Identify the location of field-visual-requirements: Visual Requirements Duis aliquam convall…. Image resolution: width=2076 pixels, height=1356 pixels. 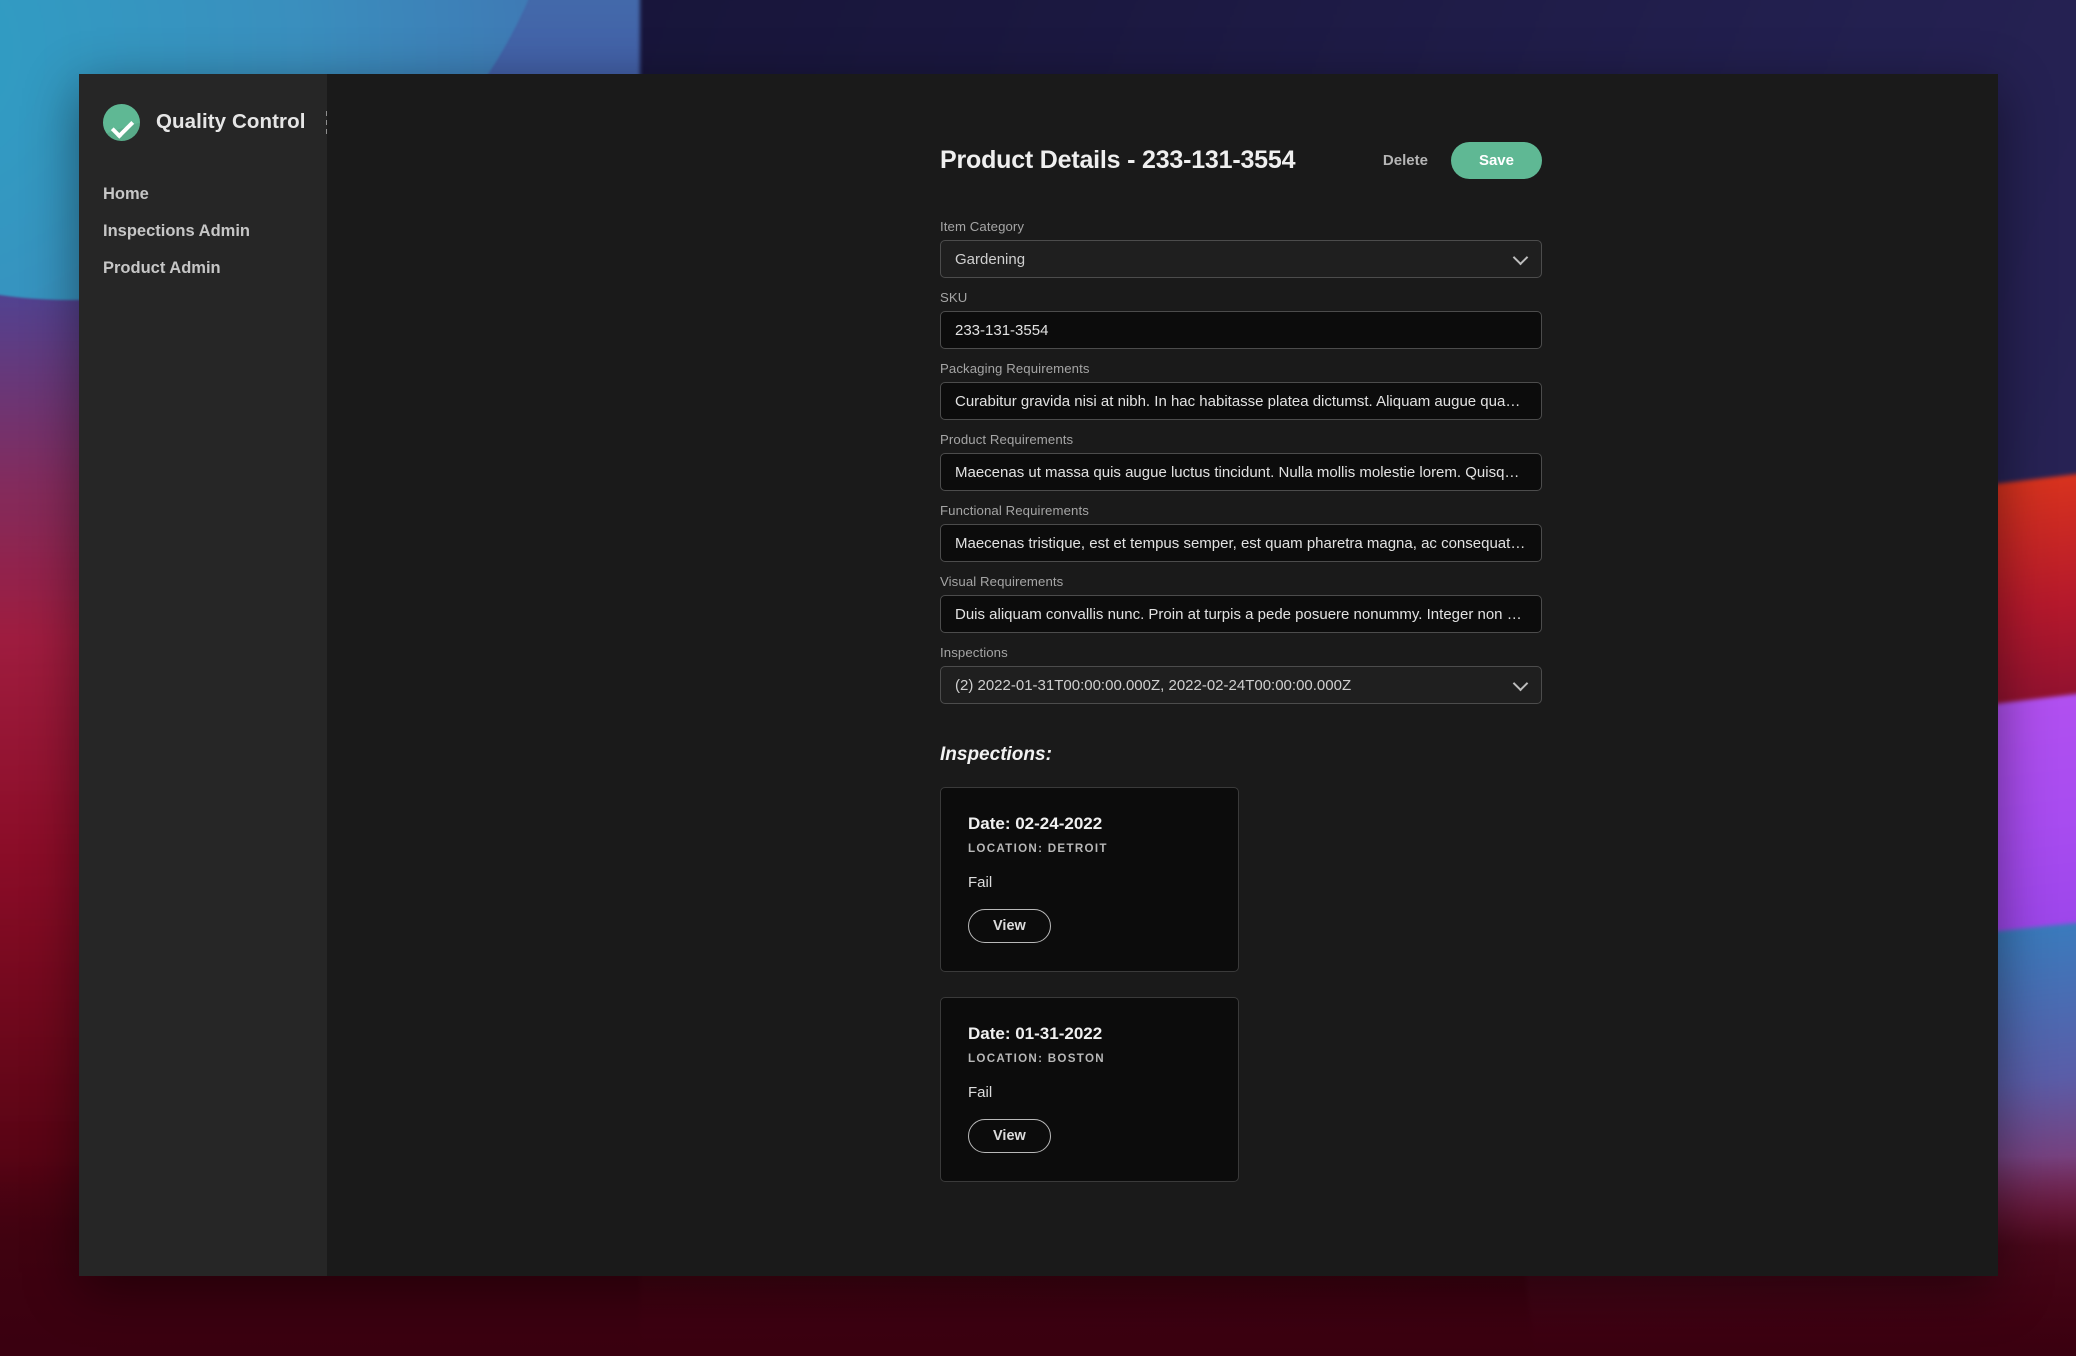
(1241, 603).